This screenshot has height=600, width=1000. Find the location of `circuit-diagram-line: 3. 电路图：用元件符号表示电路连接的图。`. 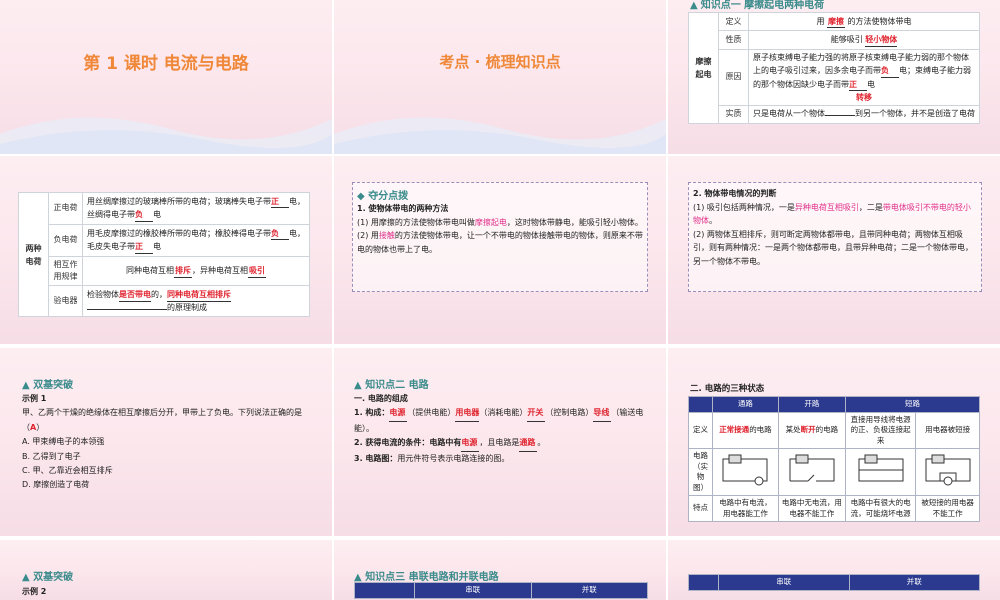

circuit-diagram-line: 3. 电路图：用元件符号表示电路连接的图。 is located at coordinates (432, 458).